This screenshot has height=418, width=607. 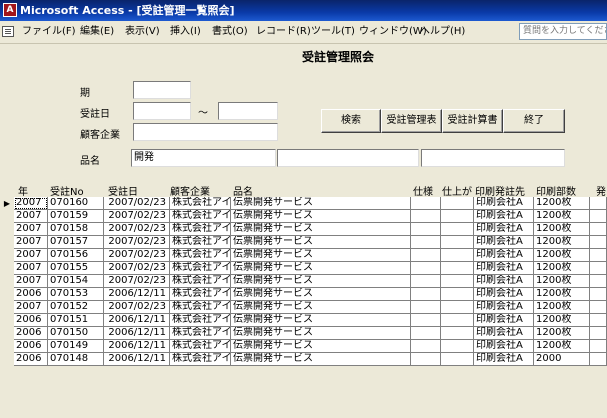 What do you see at coordinates (7, 203) in the screenshot?
I see `current-record-arrow-icon: ▶` at bounding box center [7, 203].